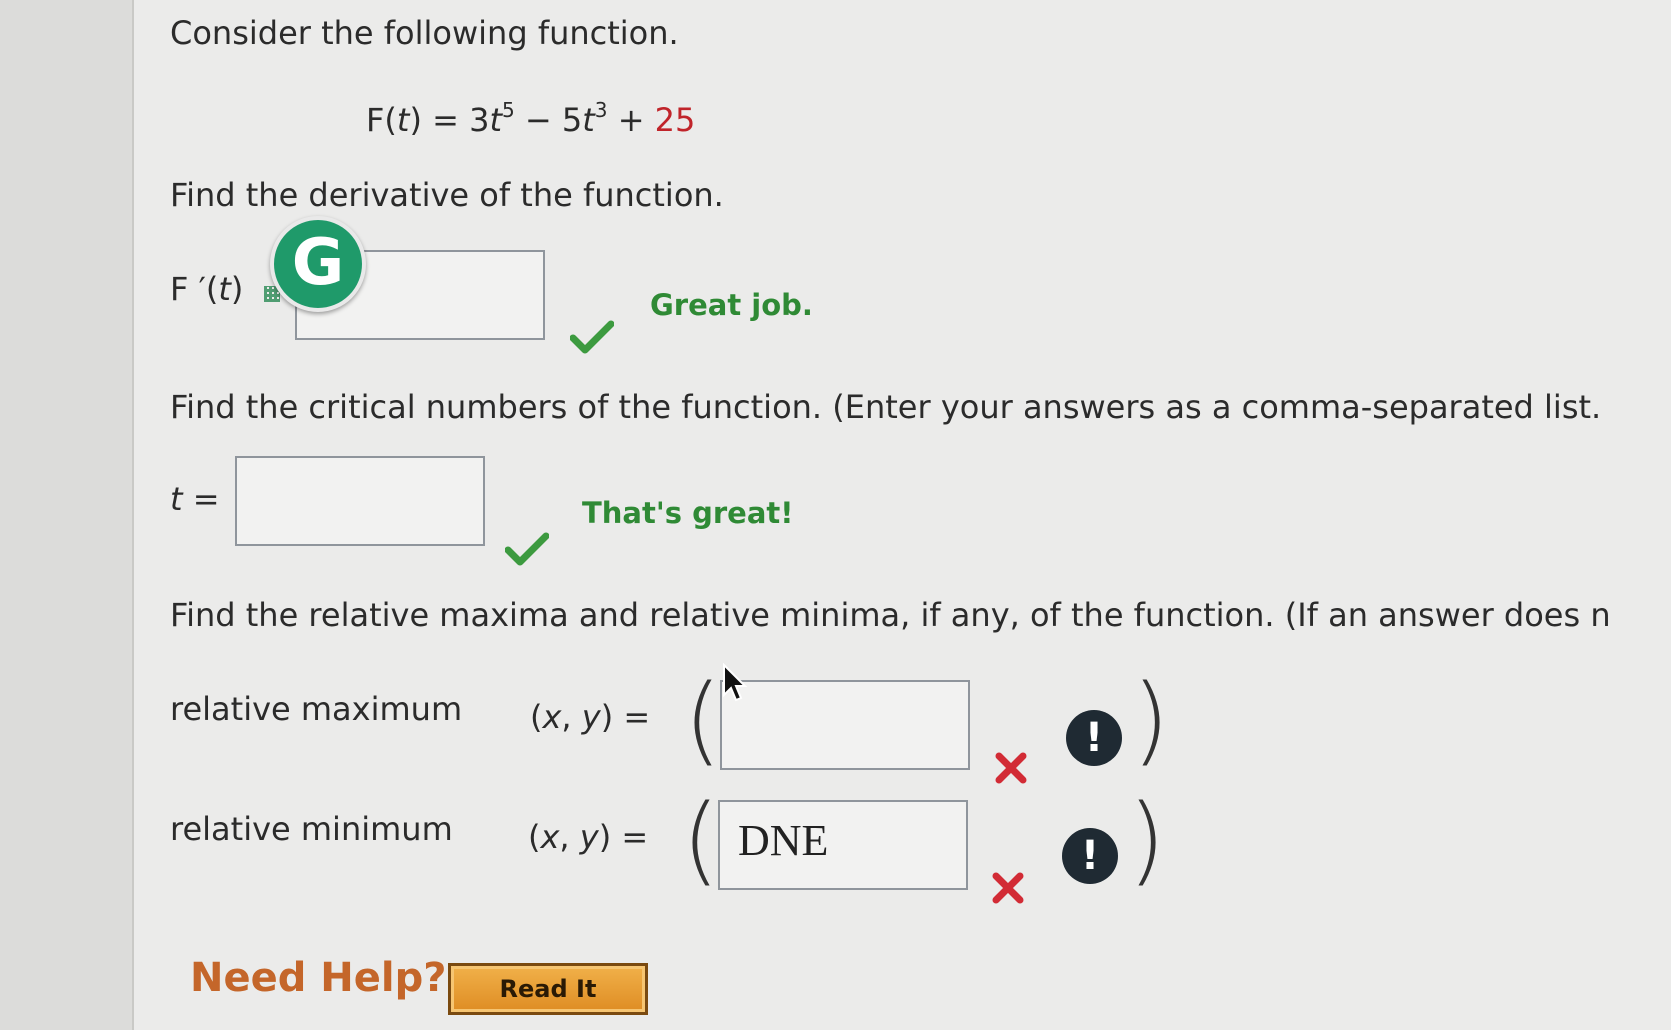 Image resolution: width=1671 pixels, height=1030 pixels. I want to click on relative-minimum-x-icon, so click(1008, 888).